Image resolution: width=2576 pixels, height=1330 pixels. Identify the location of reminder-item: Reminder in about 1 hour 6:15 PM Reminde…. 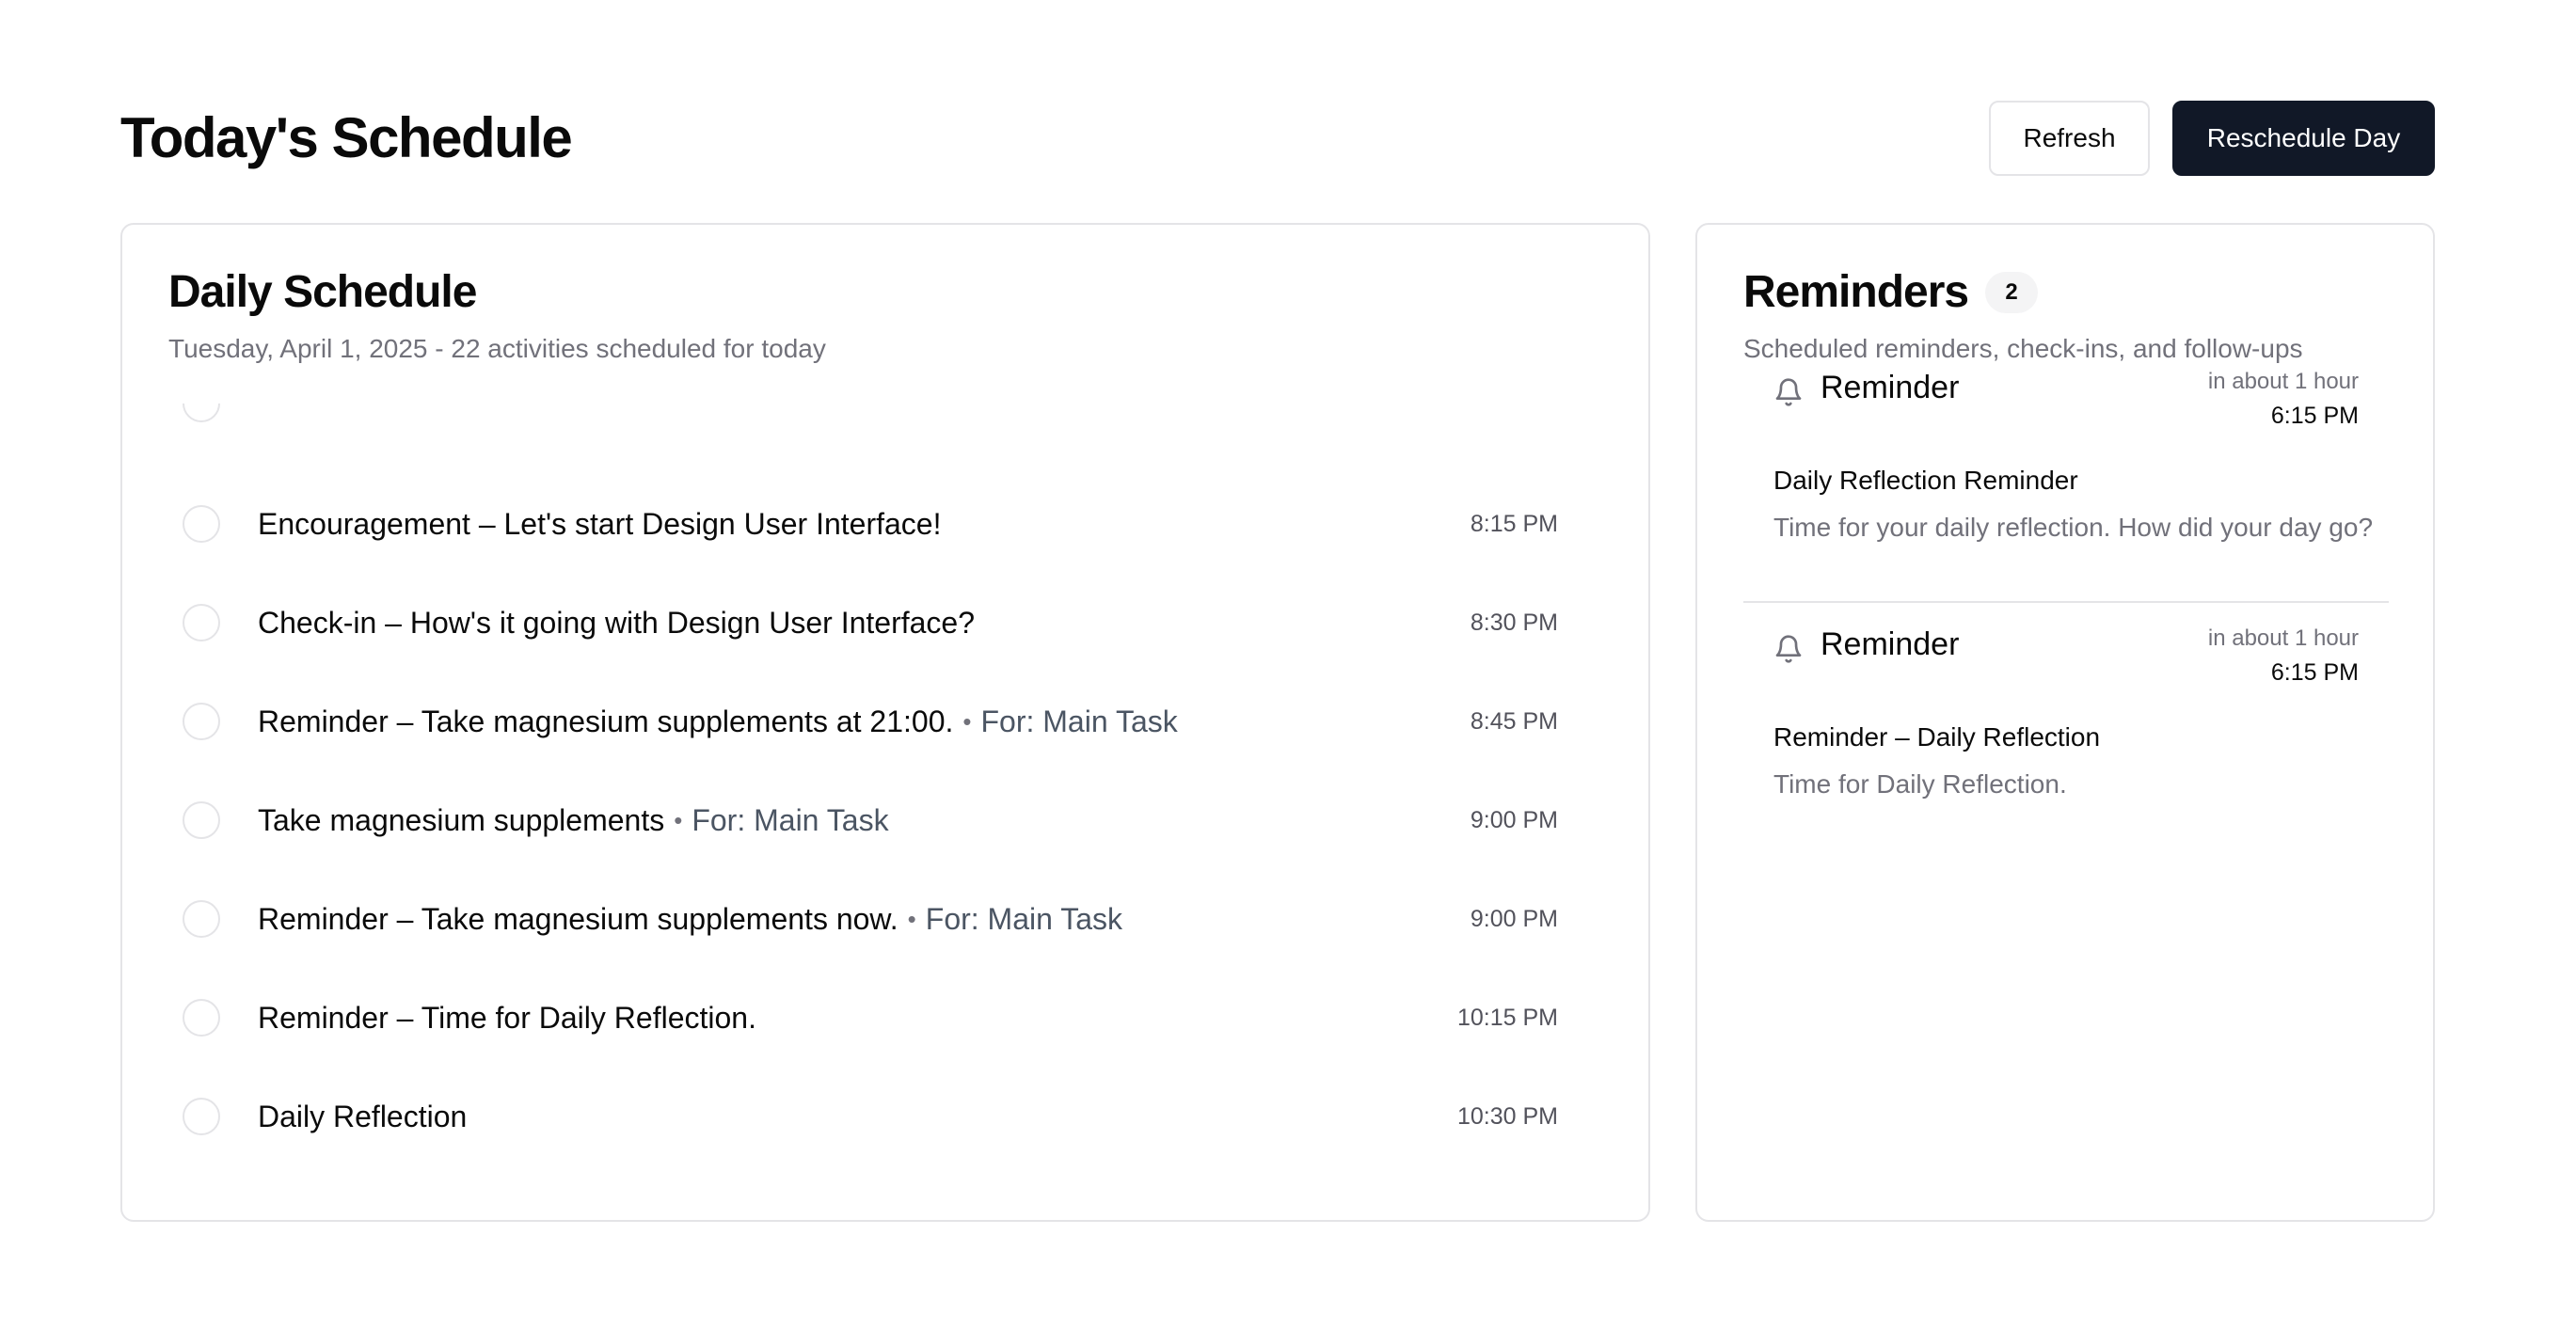
(2066, 715).